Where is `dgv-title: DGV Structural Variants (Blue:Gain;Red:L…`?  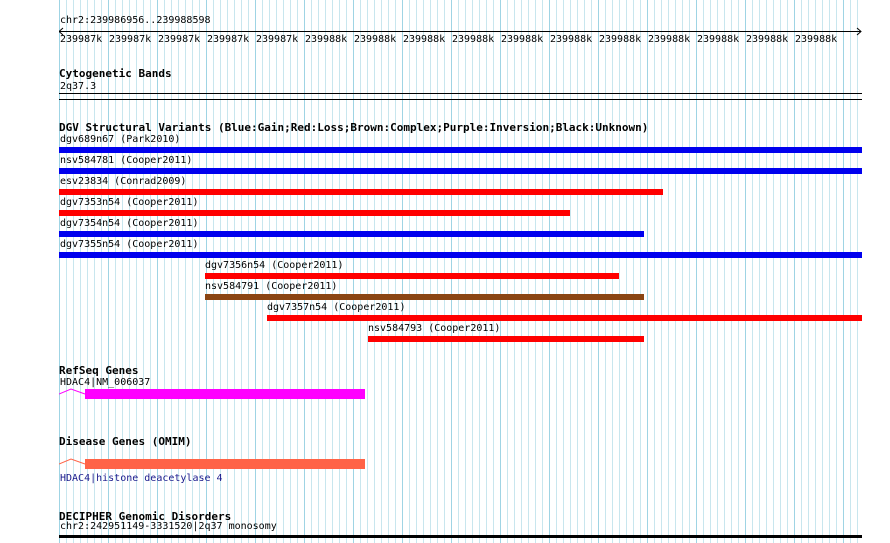 dgv-title: DGV Structural Variants (Blue:Gain;Red:L… is located at coordinates (354, 127).